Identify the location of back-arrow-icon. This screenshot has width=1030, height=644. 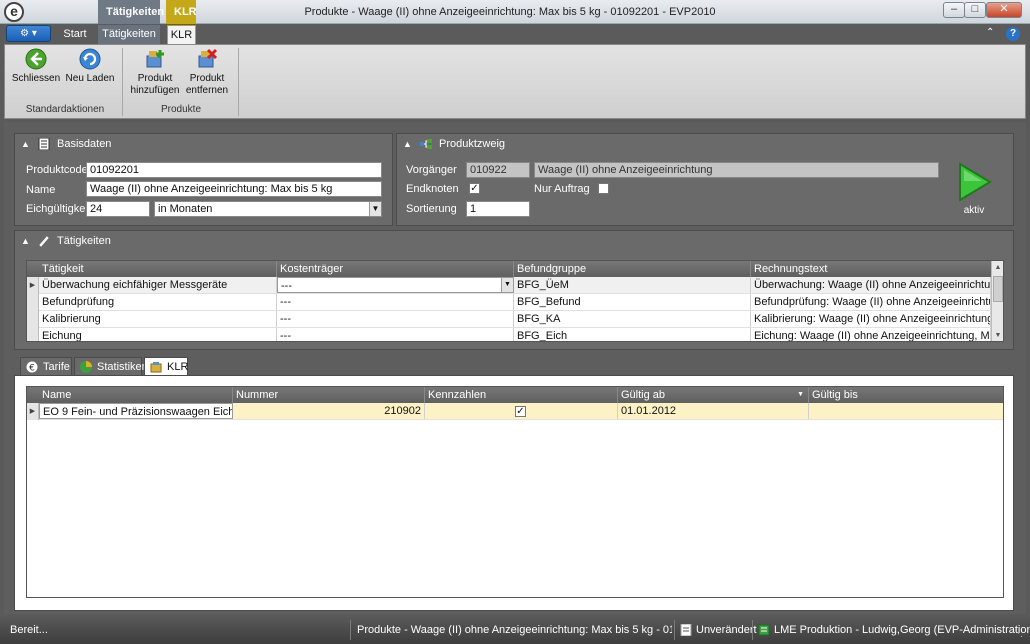
(36, 59).